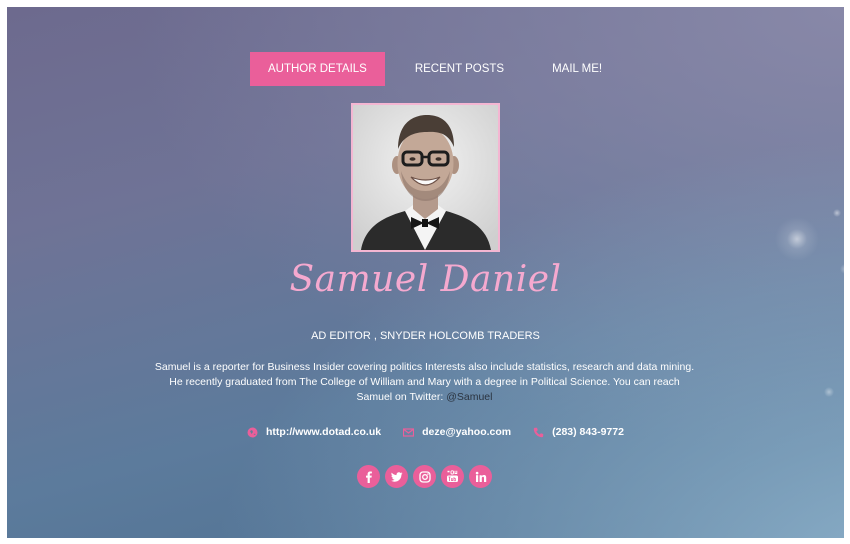 Image resolution: width=850 pixels, height=544 pixels. I want to click on tab-recent-posts: RECENT POSTS, so click(459, 69).